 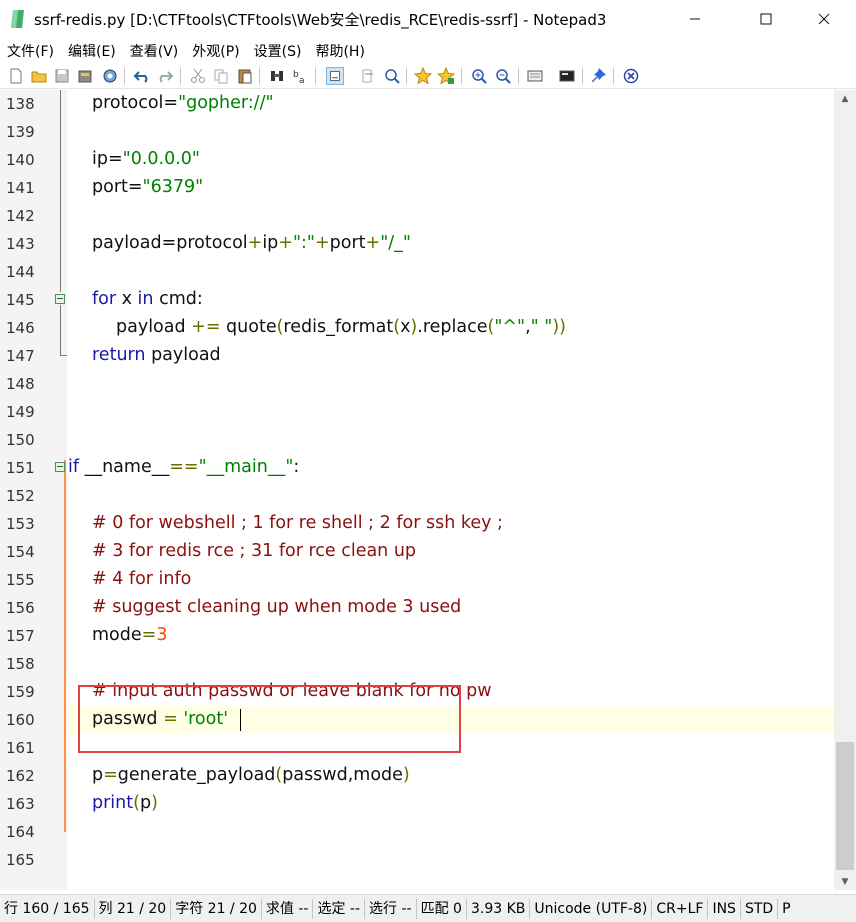 I want to click on undo-icon, so click(x=142, y=76).